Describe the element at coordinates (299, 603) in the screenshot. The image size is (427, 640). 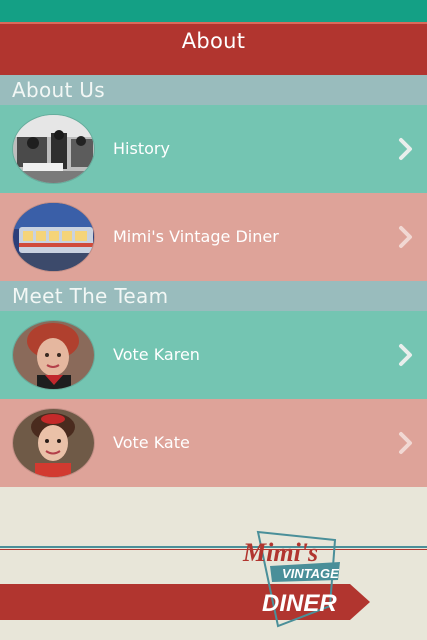
I see `logo-diner-text: DINER` at that location.